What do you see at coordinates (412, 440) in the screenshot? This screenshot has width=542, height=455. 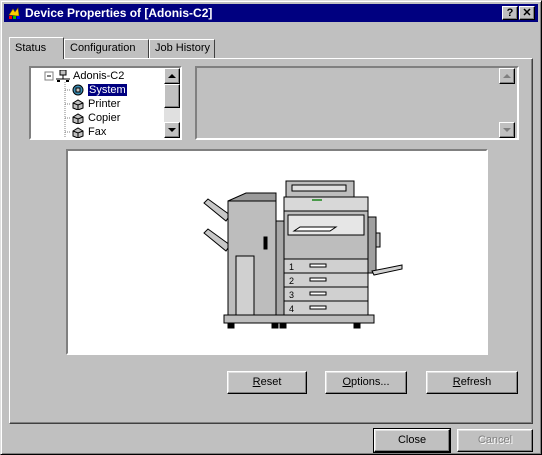 I see `close-button: Close` at bounding box center [412, 440].